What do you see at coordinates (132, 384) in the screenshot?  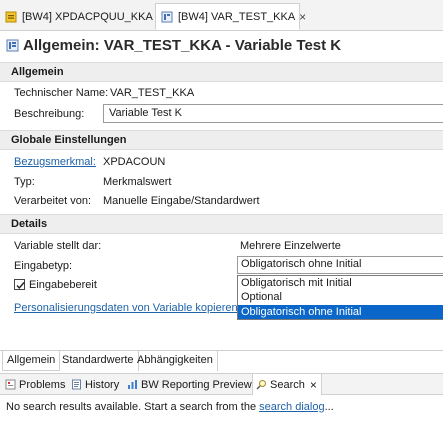 I see `bw-reporting-preview-icon` at bounding box center [132, 384].